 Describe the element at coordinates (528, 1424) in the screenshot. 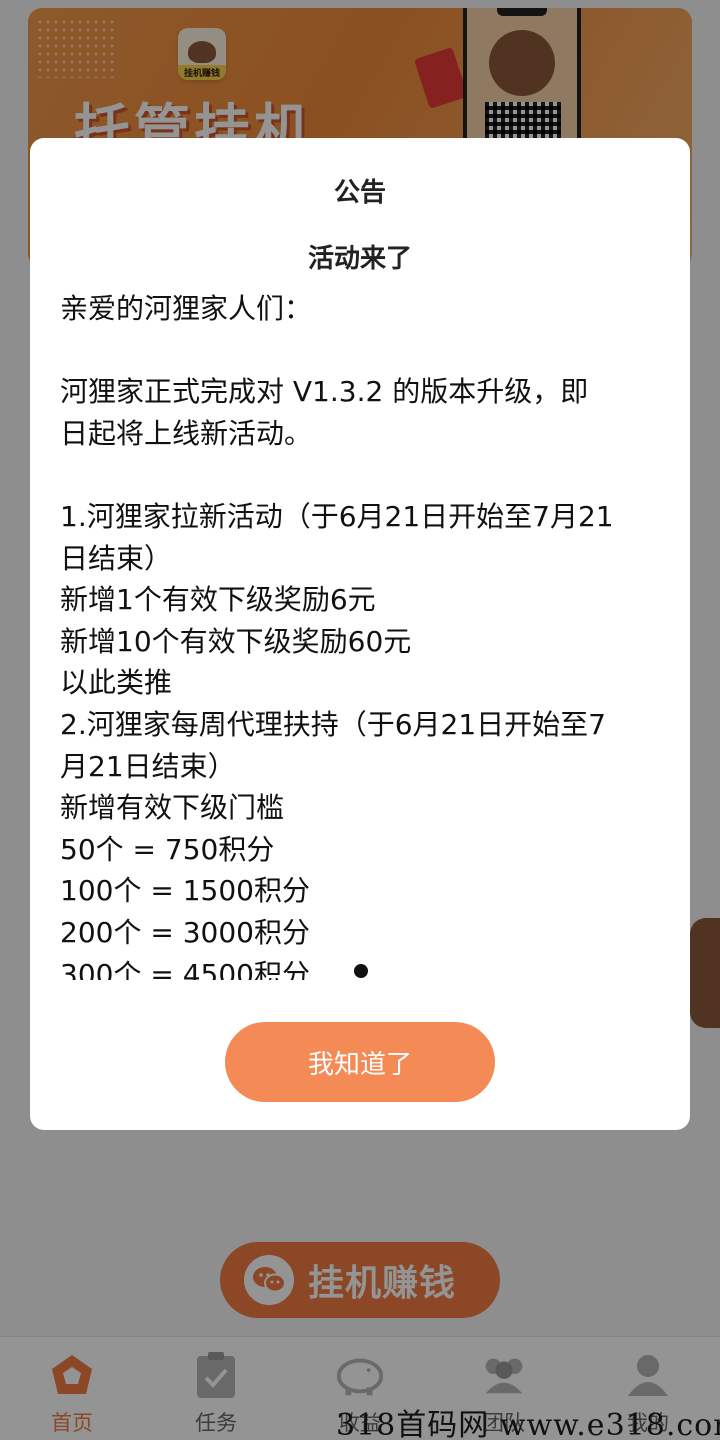

I see `watermark-text: 318首码网 www.e318.com` at that location.